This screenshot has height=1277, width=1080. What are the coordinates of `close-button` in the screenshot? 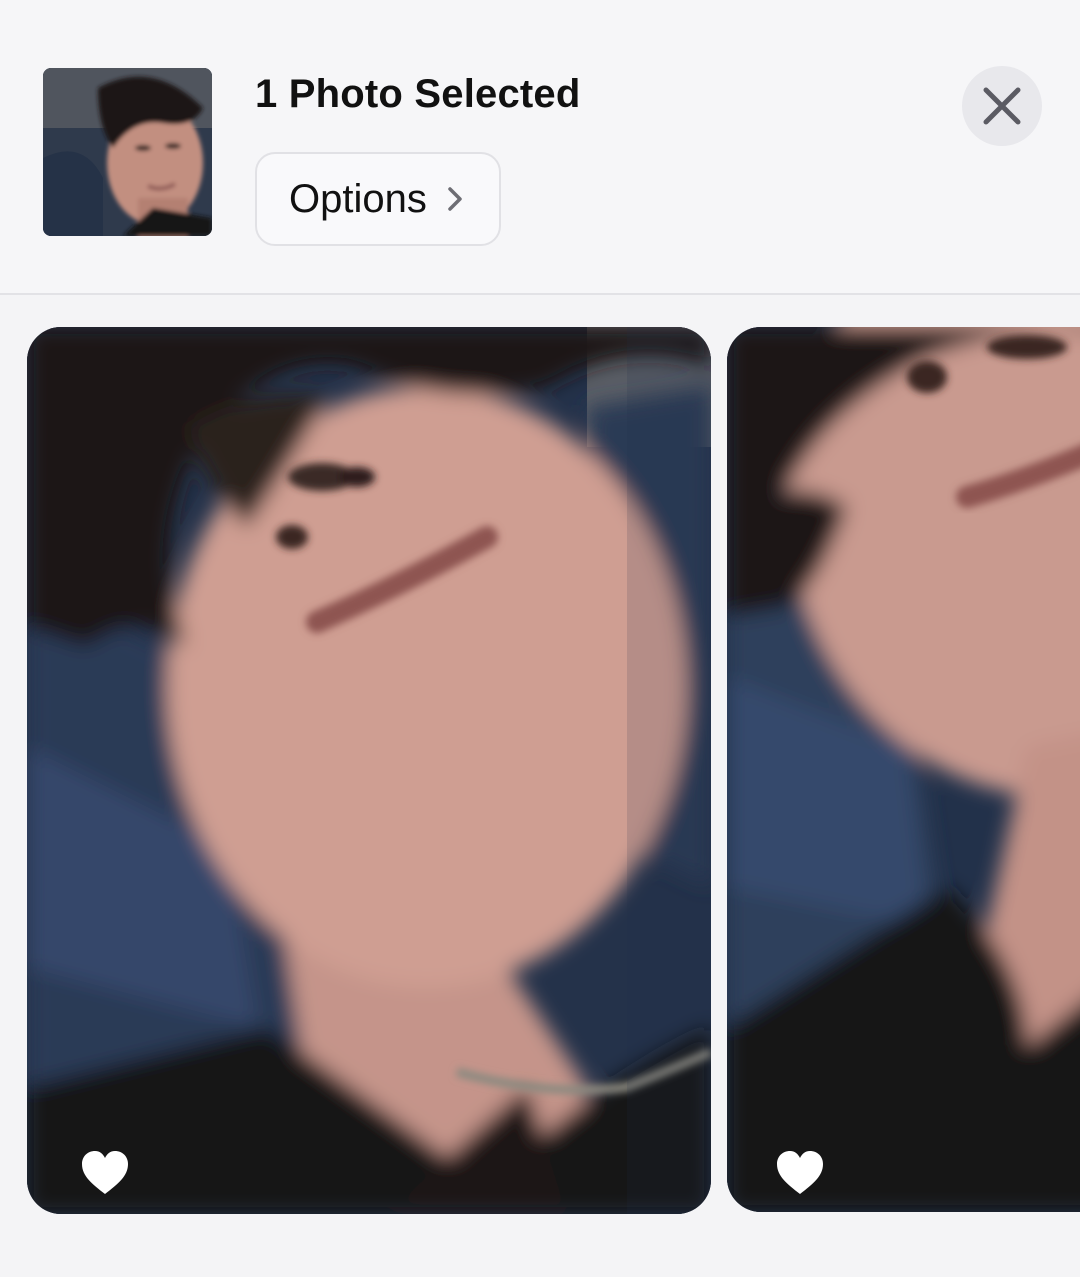 It's located at (1002, 106).